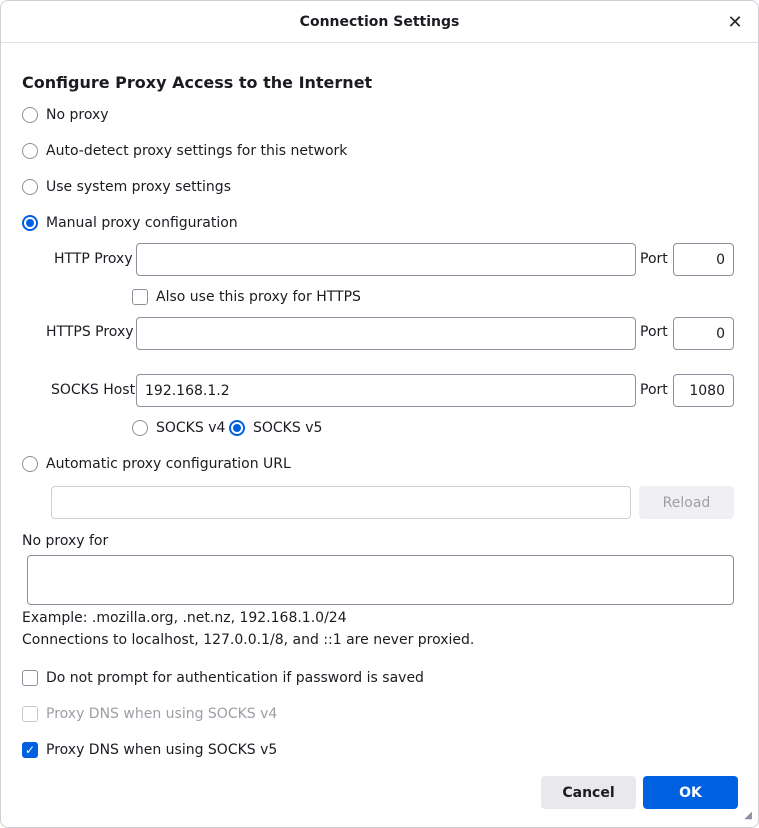  What do you see at coordinates (703, 333) in the screenshot?
I see `https-port-input: 0` at bounding box center [703, 333].